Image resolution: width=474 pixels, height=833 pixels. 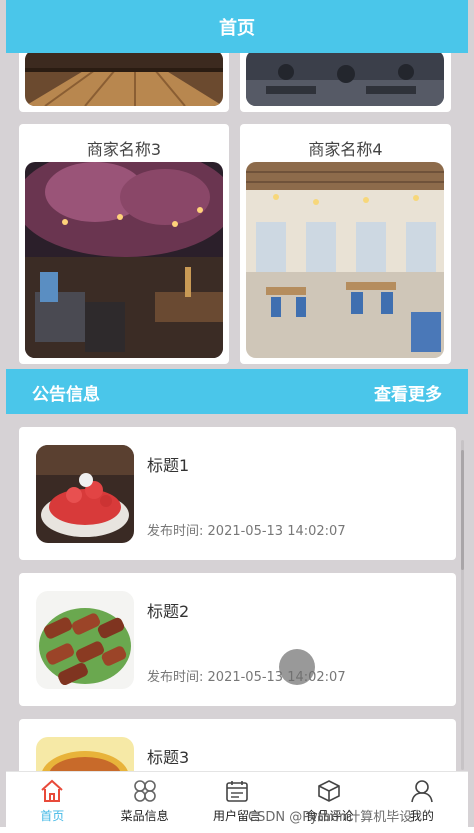 What do you see at coordinates (237, 493) in the screenshot?
I see `notice-item: 标题1 发布时间: 2021-05-13 14:02:07` at bounding box center [237, 493].